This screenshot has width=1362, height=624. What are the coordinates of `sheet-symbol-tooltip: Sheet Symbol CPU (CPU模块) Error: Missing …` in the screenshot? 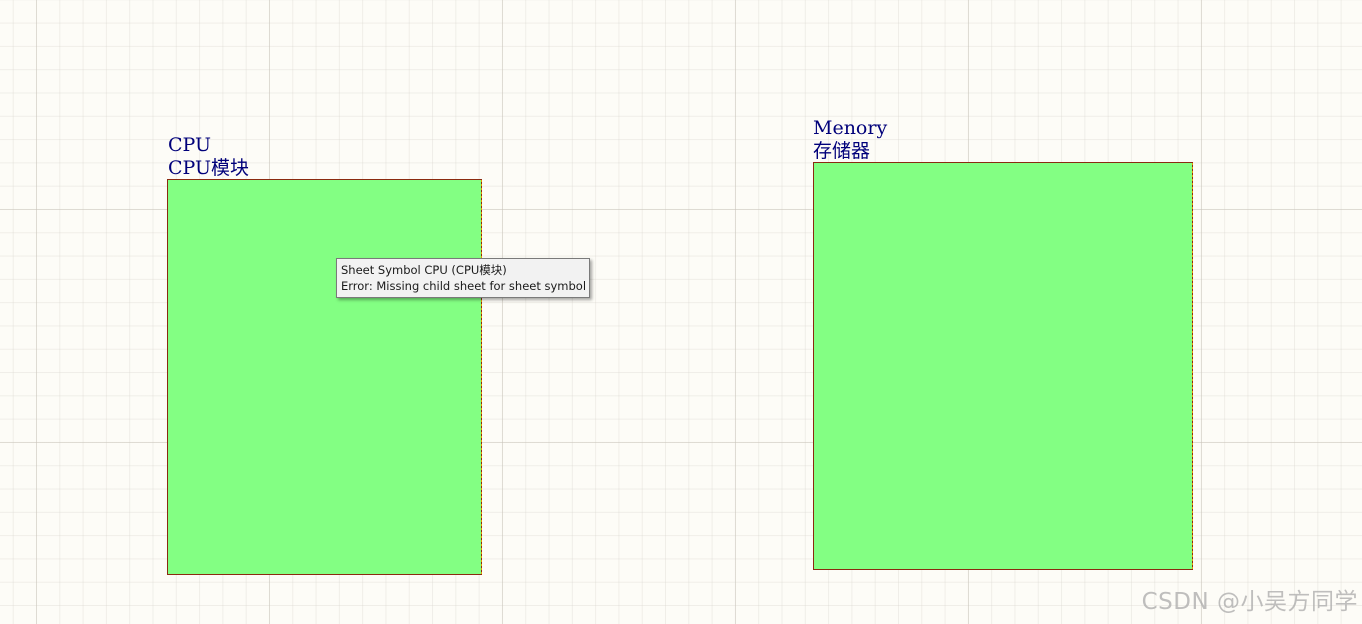 It's located at (463, 278).